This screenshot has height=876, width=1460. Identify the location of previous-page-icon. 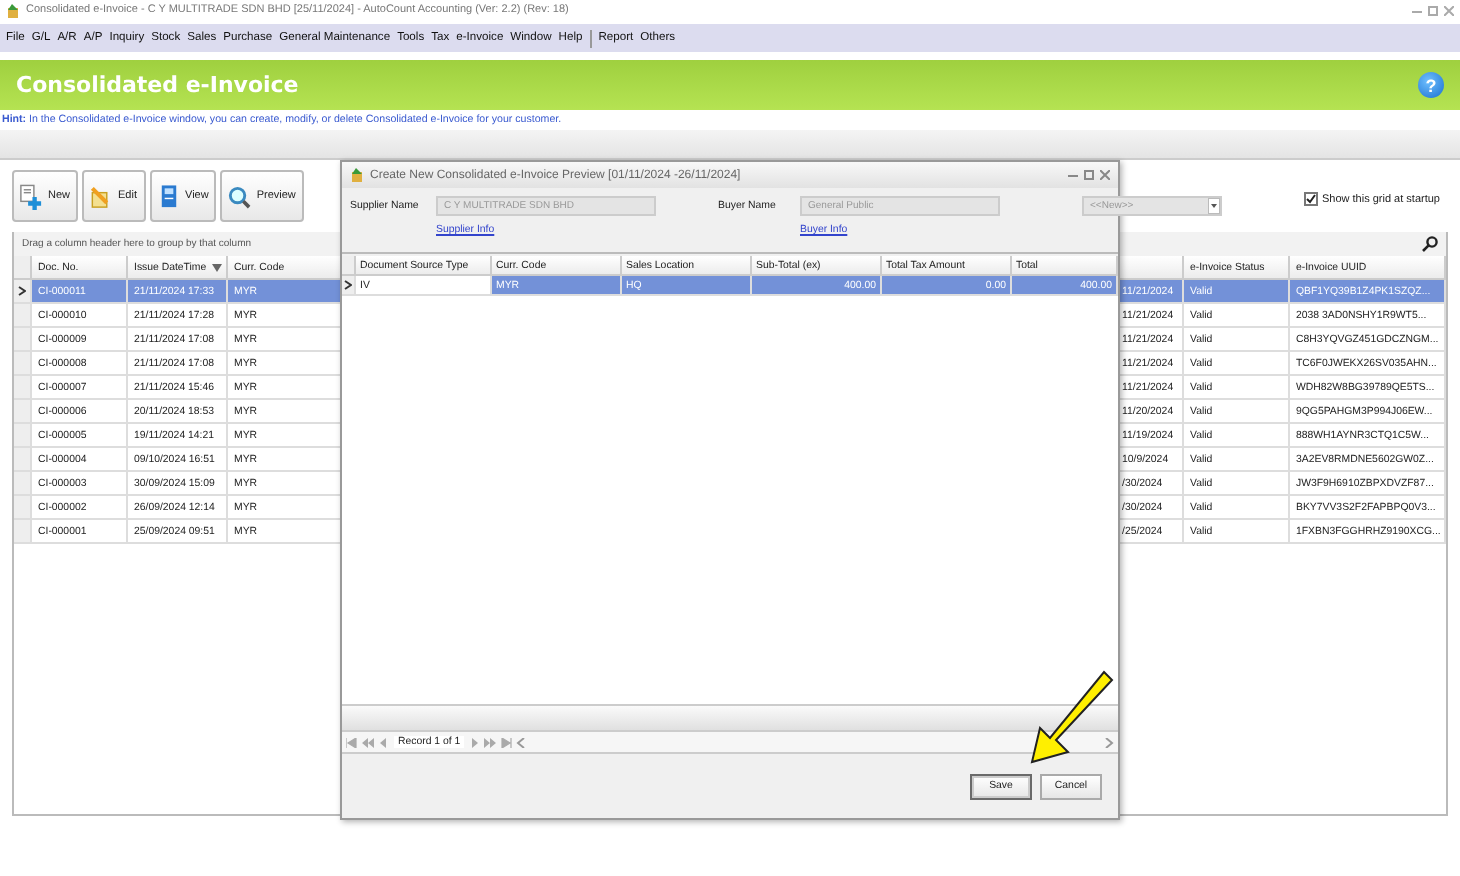
(368, 742).